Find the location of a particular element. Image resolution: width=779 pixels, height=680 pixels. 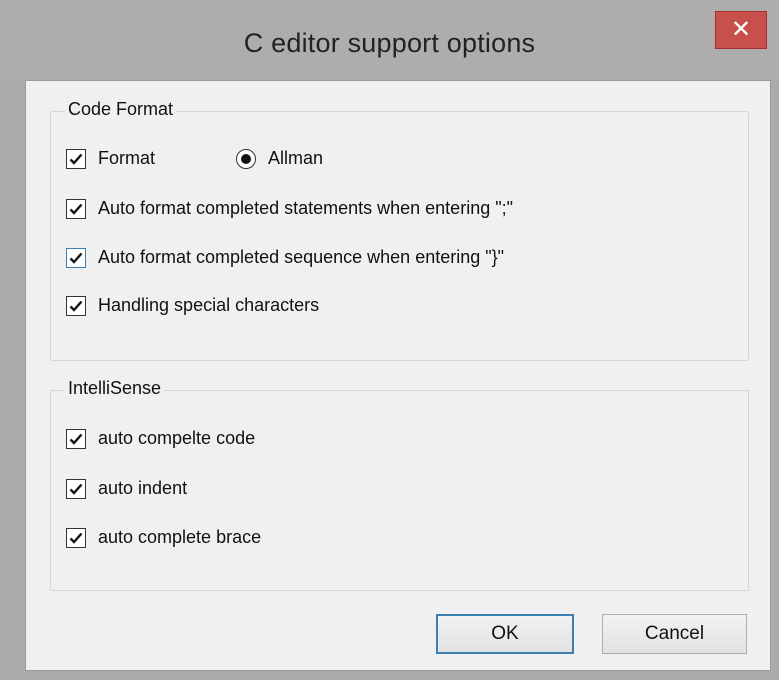

intellisense-legend: IntelliSense is located at coordinates (115, 388).